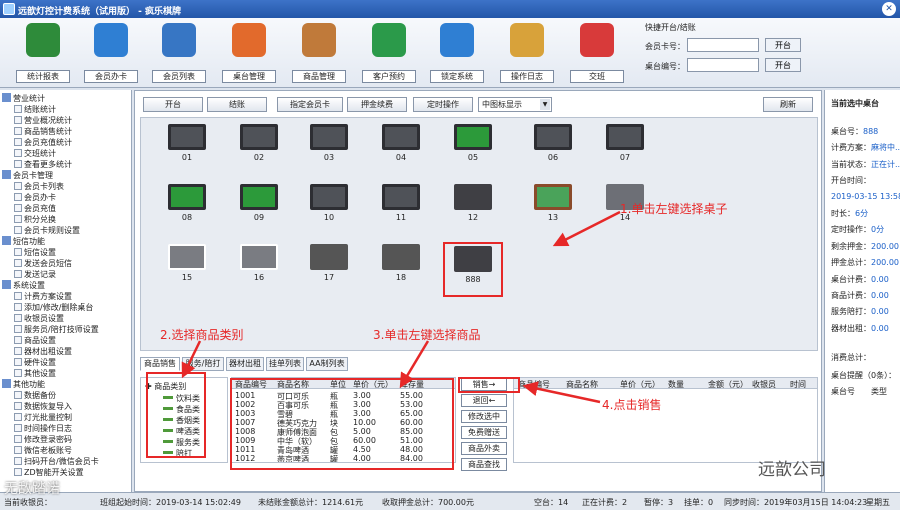 This screenshot has height=510, width=900. Describe the element at coordinates (723, 65) in the screenshot. I see `table-number-input` at that location.